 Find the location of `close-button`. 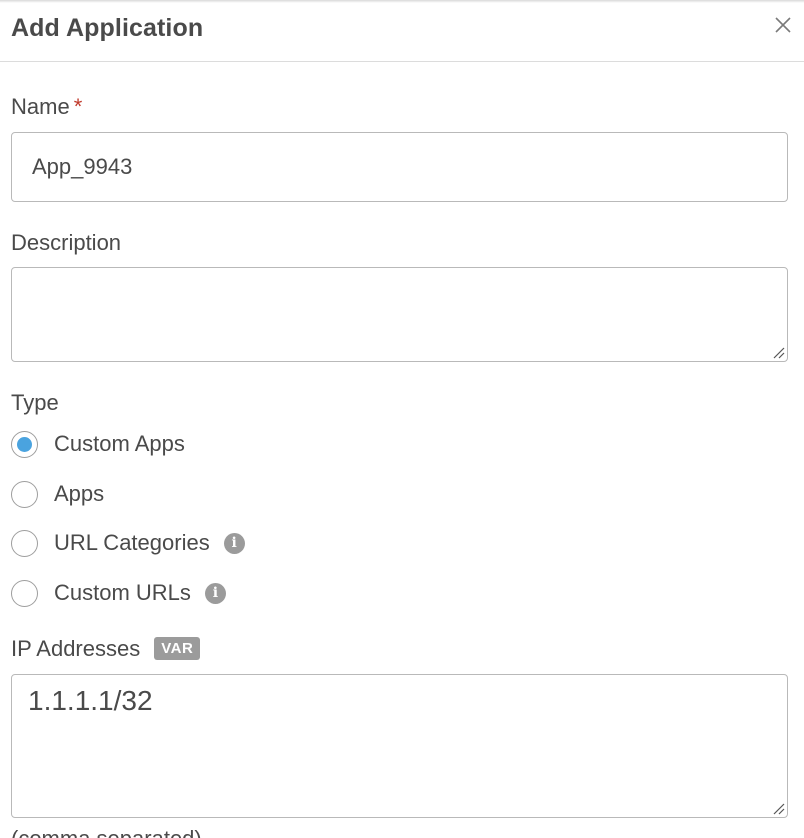

close-button is located at coordinates (783, 25).